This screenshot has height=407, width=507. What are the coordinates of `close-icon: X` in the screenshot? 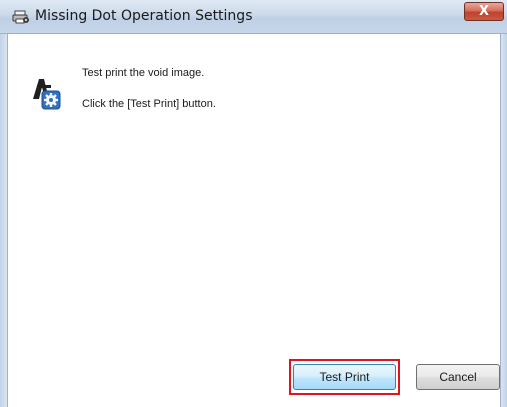 It's located at (484, 11).